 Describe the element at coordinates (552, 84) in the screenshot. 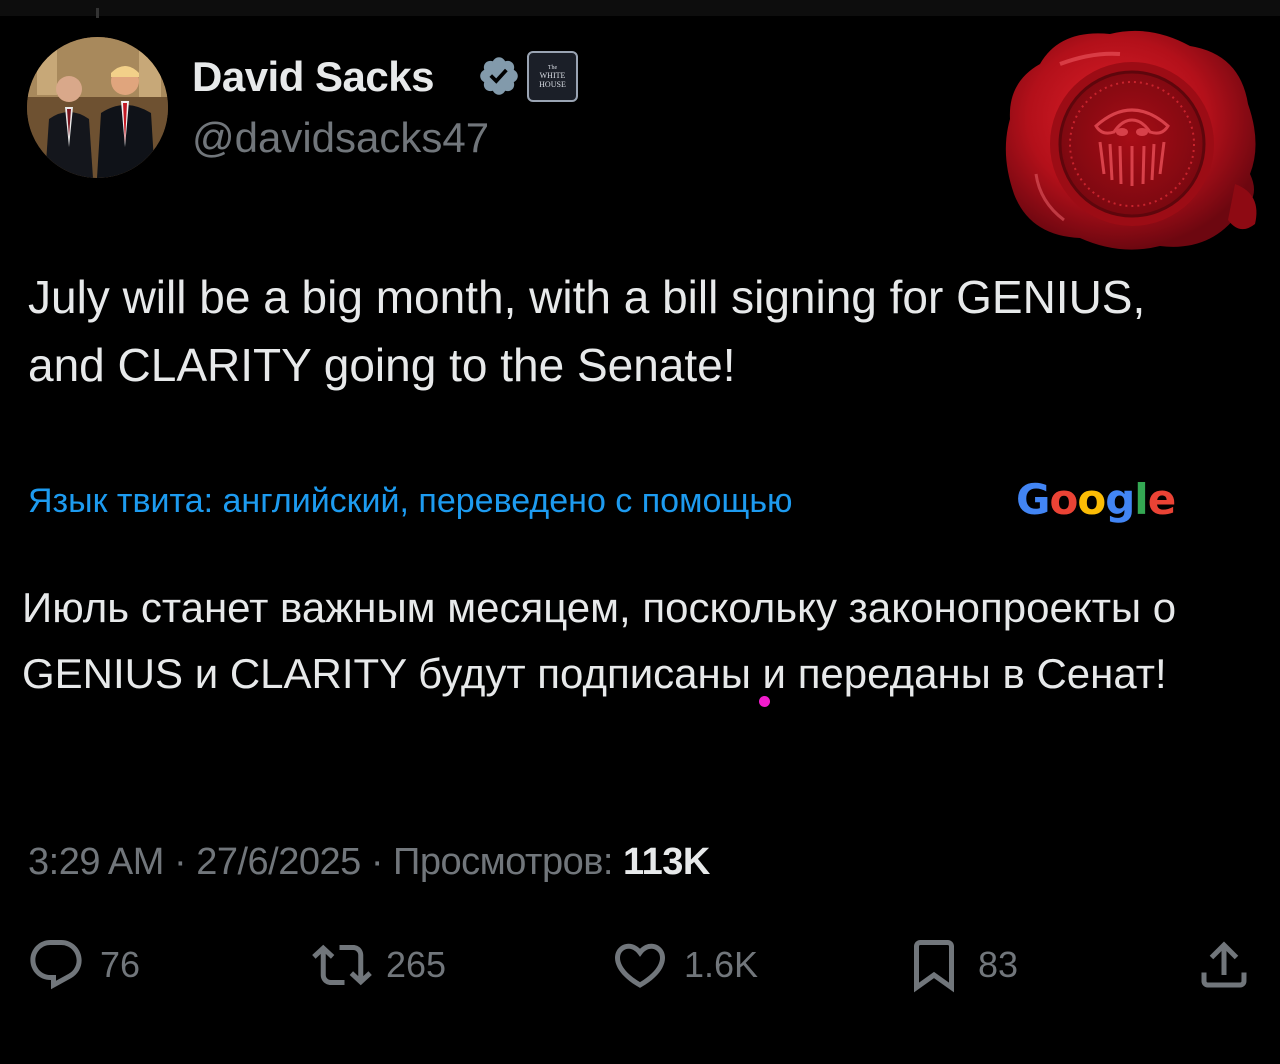

I see `affiliation-line-3: HOUSE` at that location.